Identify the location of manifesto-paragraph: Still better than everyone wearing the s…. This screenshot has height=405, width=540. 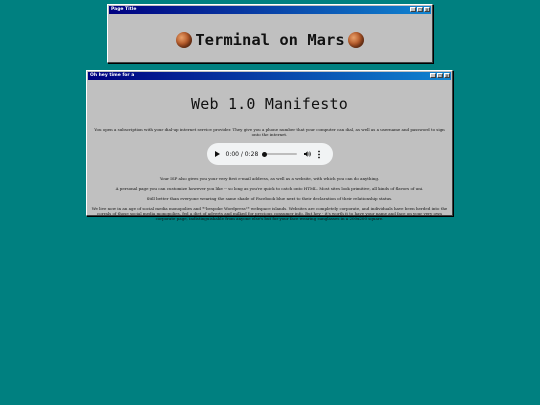
(269, 198).